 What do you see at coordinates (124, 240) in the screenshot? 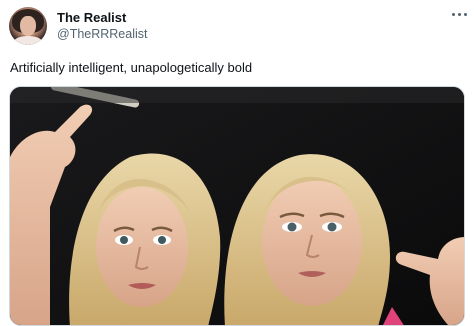
I see `left-iris-l` at bounding box center [124, 240].